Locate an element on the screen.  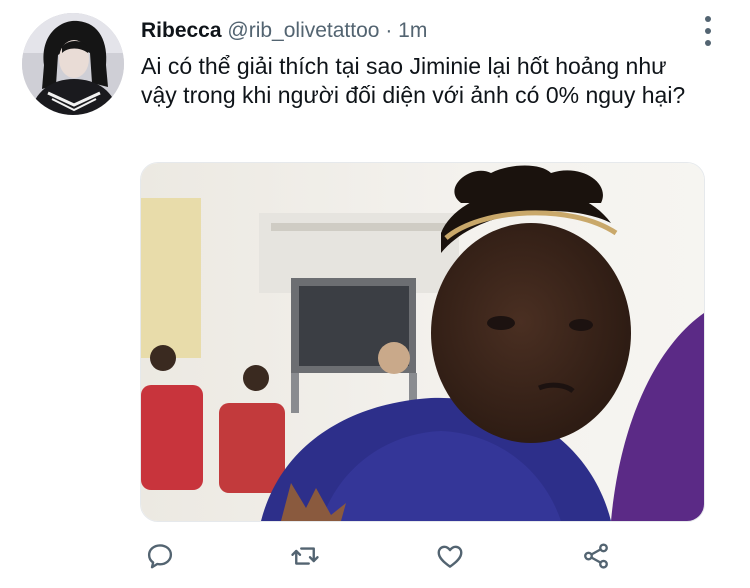
like-icon is located at coordinates (450, 556).